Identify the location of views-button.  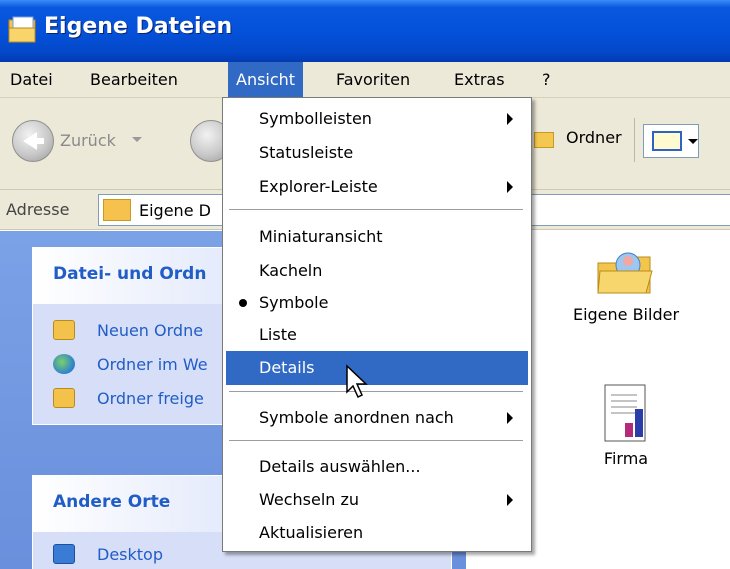
(671, 141).